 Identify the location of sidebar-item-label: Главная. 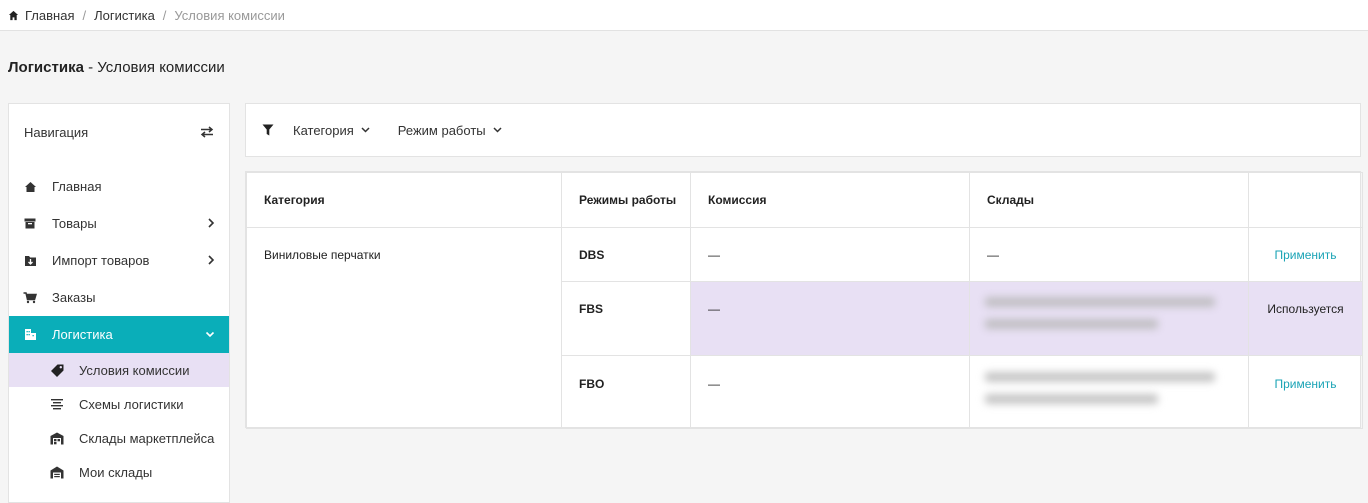
(77, 186).